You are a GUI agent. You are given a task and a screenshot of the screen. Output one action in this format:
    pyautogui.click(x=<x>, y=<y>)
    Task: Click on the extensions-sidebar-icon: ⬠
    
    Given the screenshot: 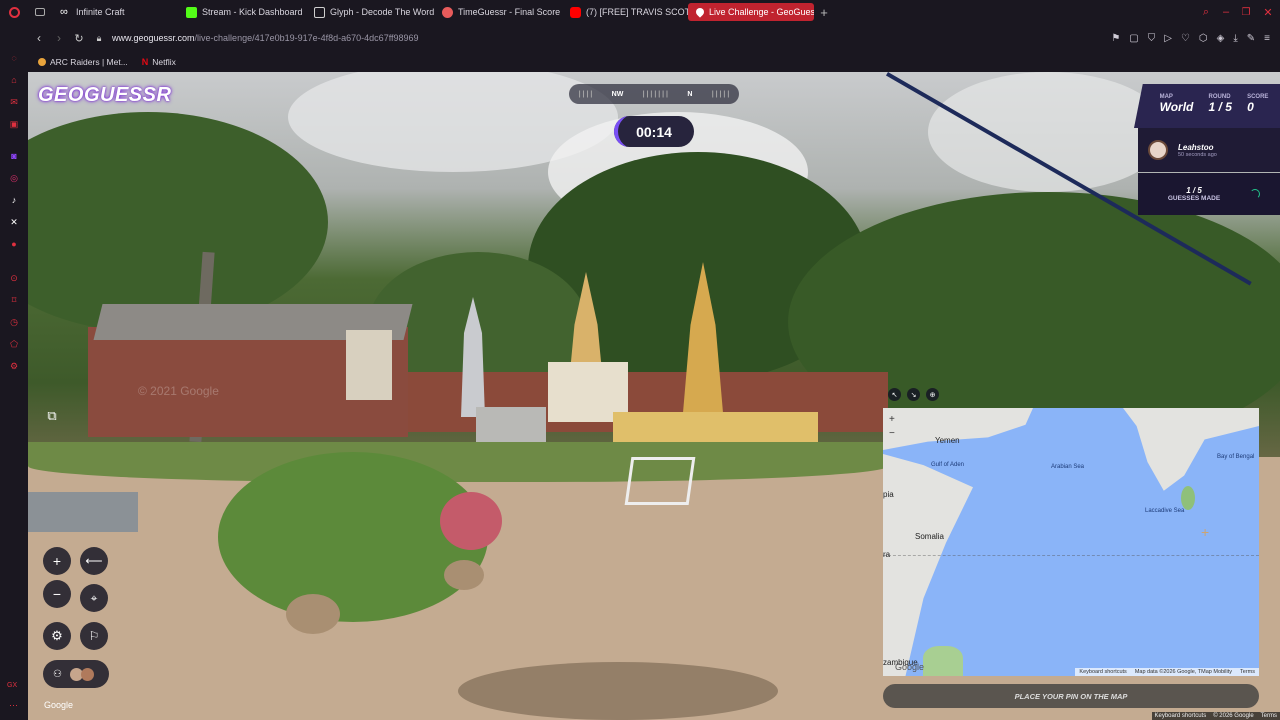 What is the action you would take?
    pyautogui.click(x=14, y=344)
    